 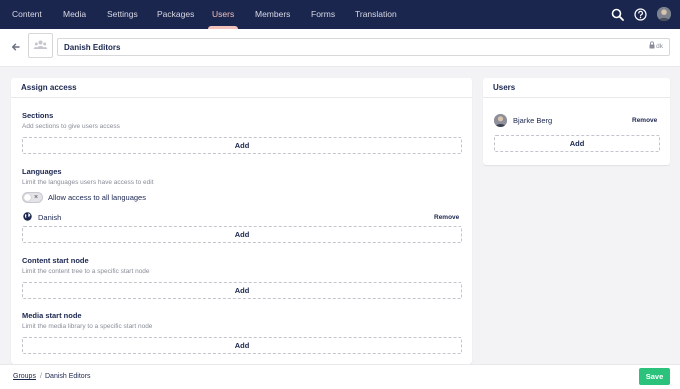 What do you see at coordinates (74, 14) in the screenshot?
I see `nav-item-media: Media` at bounding box center [74, 14].